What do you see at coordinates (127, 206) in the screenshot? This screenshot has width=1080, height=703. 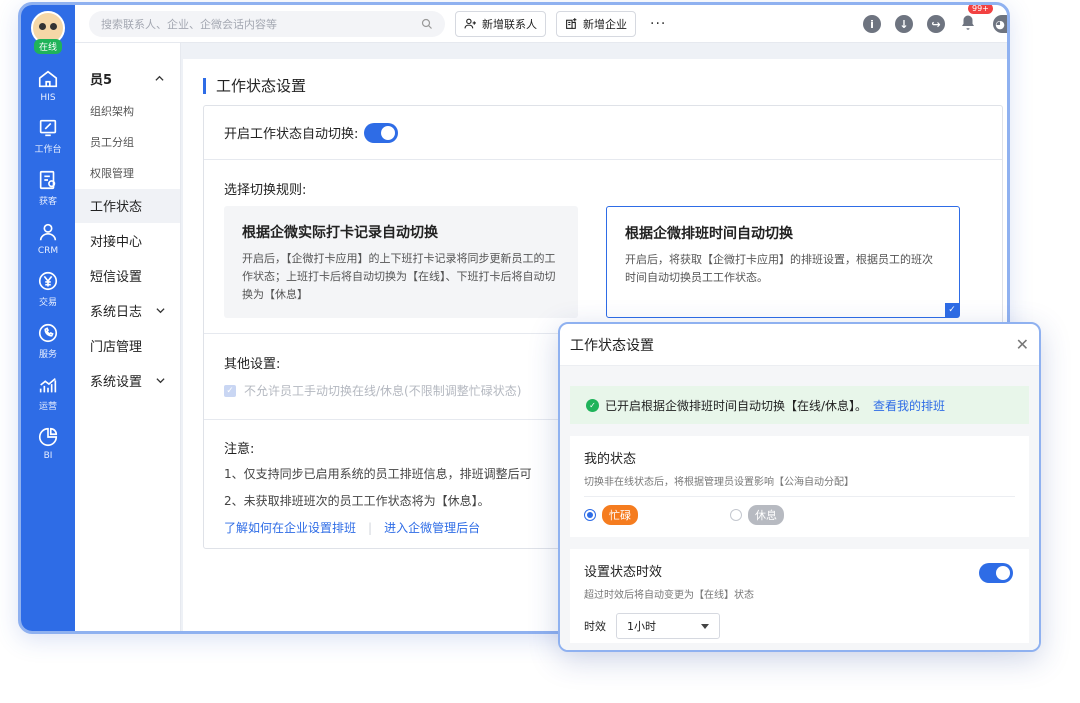 I see `menu-item-work-status: 工作状态` at bounding box center [127, 206].